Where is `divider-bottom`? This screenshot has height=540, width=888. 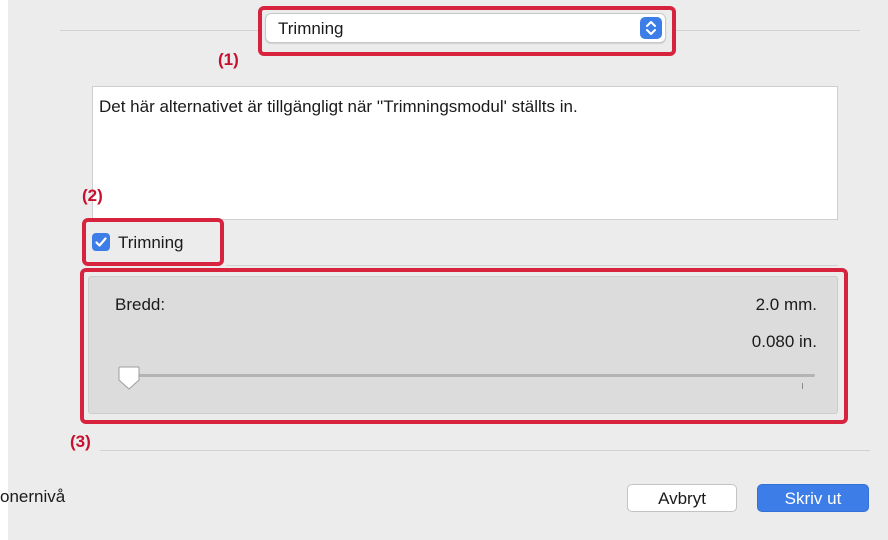
divider-bottom is located at coordinates (485, 450).